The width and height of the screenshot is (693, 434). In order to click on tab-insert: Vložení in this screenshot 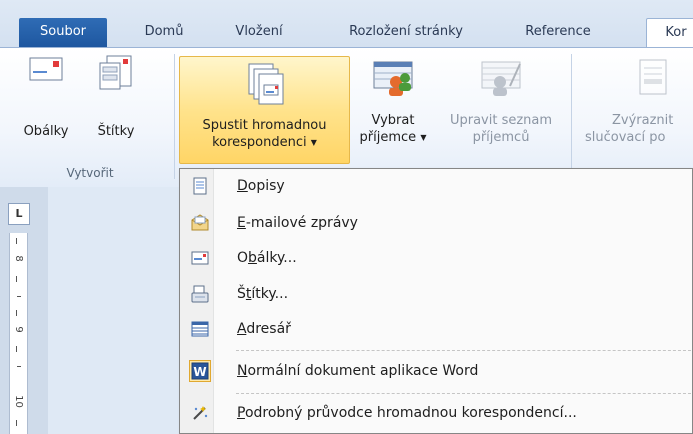, I will do `click(259, 32)`.